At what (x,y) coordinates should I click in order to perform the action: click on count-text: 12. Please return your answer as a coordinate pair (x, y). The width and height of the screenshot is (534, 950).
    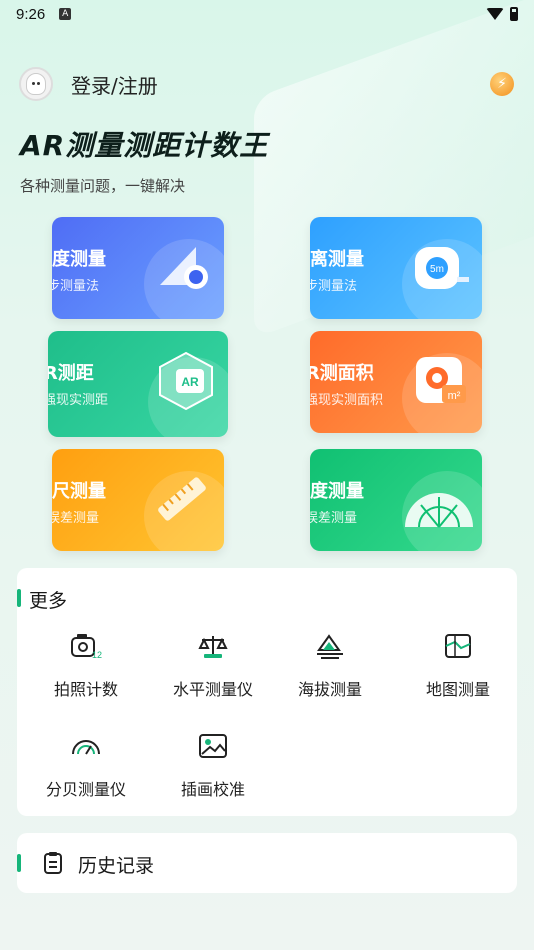
    Looking at the image, I should click on (97, 655).